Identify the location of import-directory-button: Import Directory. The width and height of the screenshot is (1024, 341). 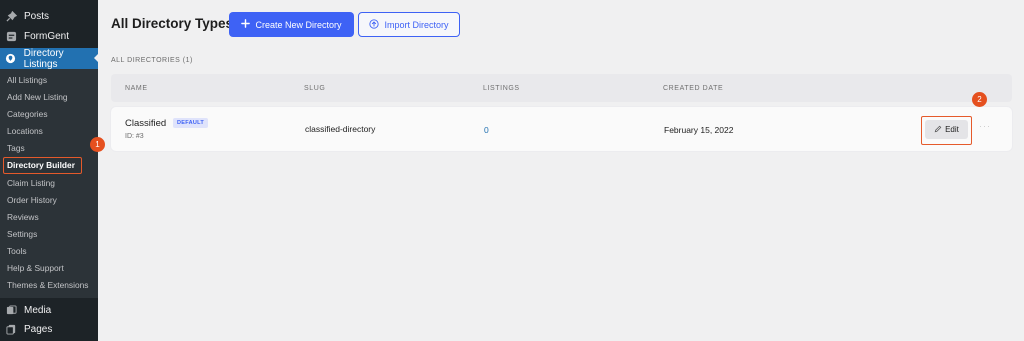
(409, 24).